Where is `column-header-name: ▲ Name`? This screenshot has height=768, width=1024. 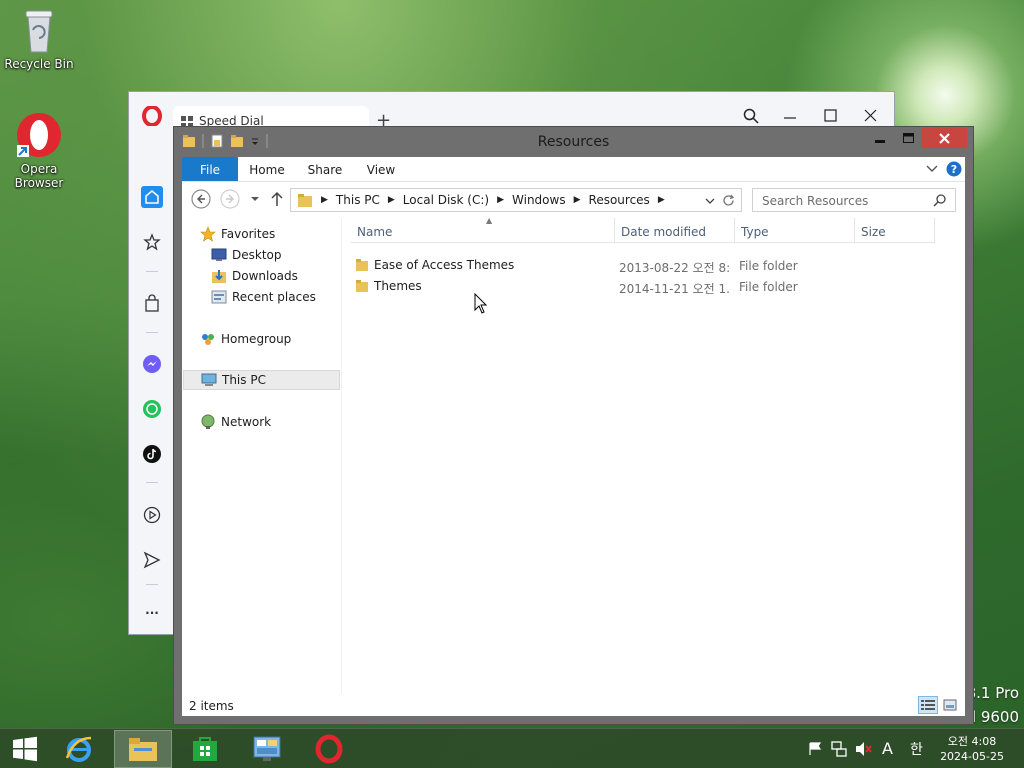
column-header-name: ▲ Name is located at coordinates (483, 229).